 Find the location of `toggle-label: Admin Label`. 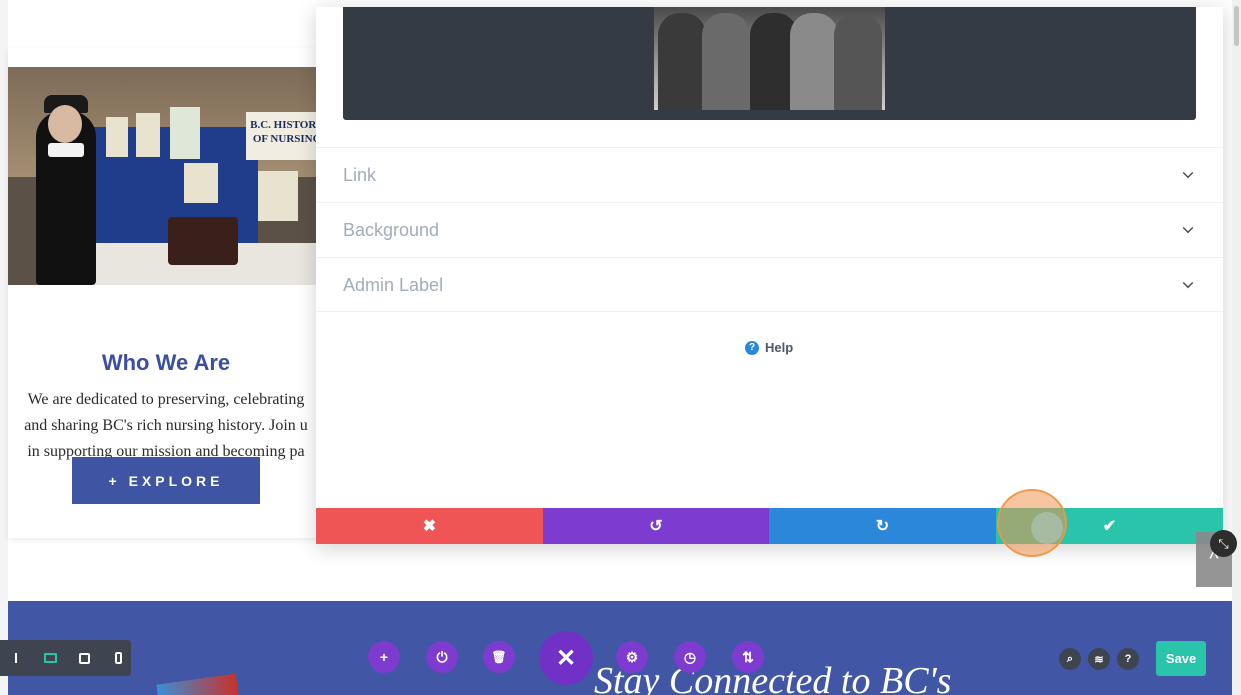

toggle-label: Admin Label is located at coordinates (393, 284).